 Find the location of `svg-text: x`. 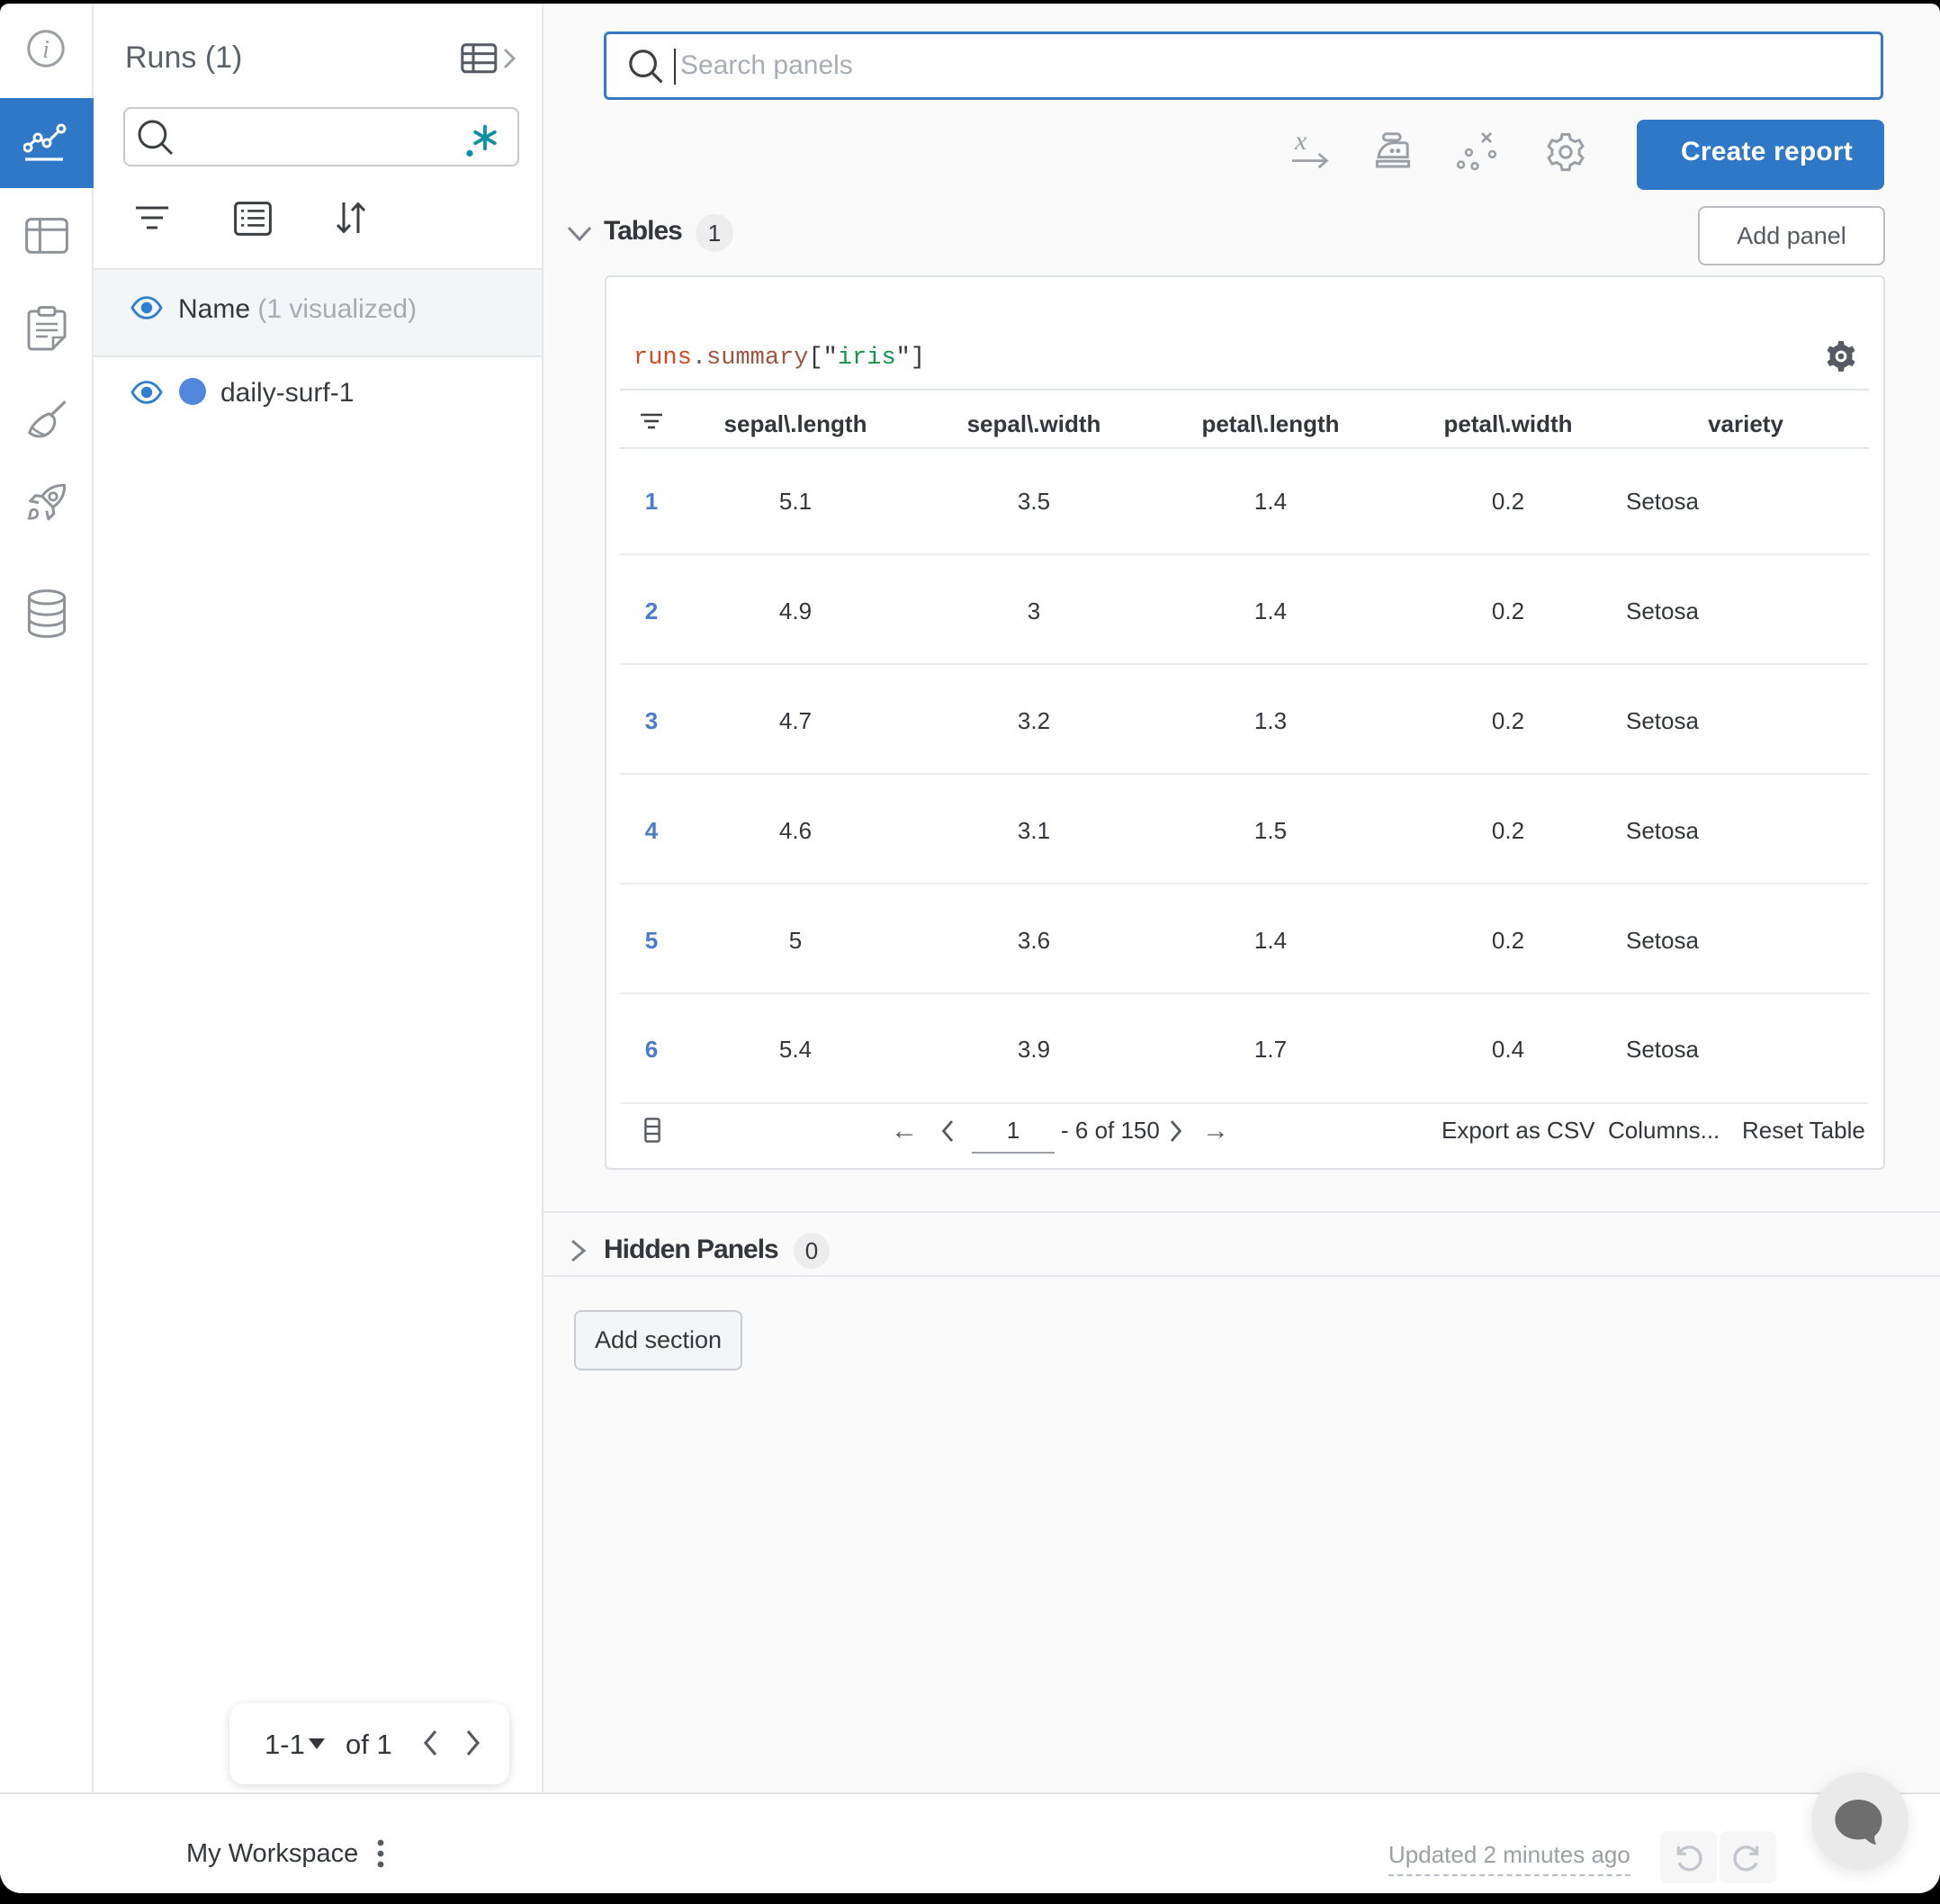

svg-text: x is located at coordinates (1300, 142).